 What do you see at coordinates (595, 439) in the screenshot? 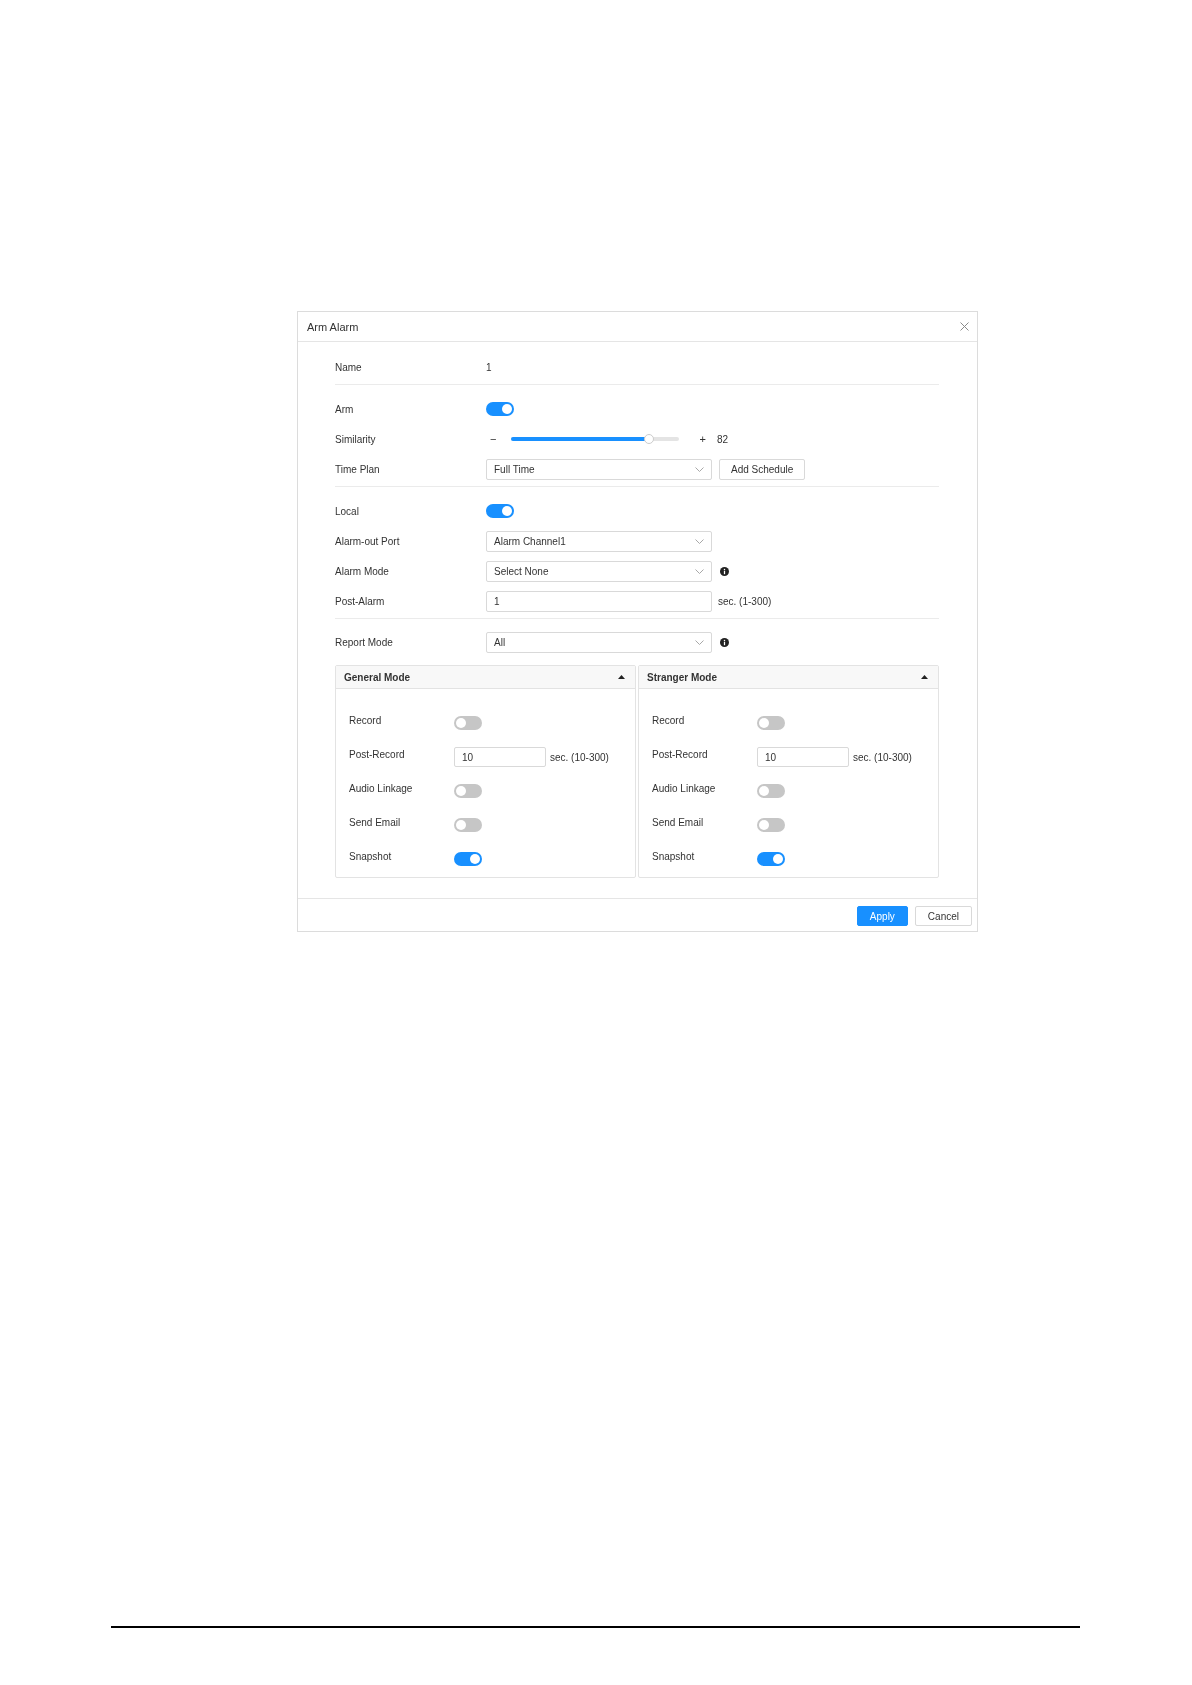
I see `slider-track` at bounding box center [595, 439].